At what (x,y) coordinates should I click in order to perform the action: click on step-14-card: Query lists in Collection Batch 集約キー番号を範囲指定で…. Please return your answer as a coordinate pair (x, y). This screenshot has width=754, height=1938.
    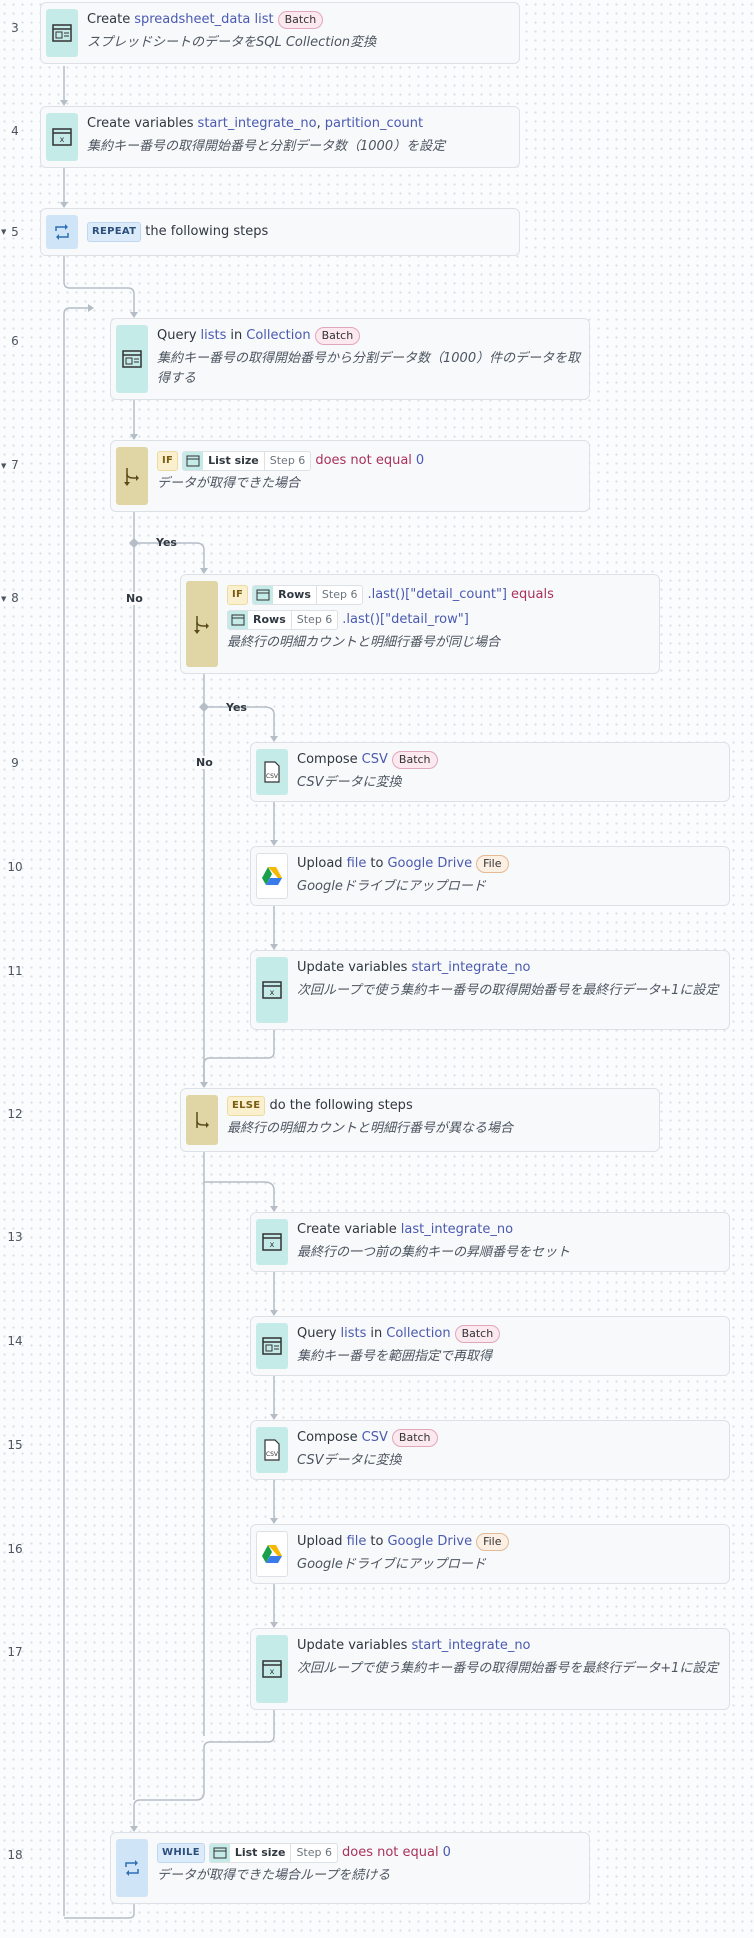
    Looking at the image, I should click on (490, 1346).